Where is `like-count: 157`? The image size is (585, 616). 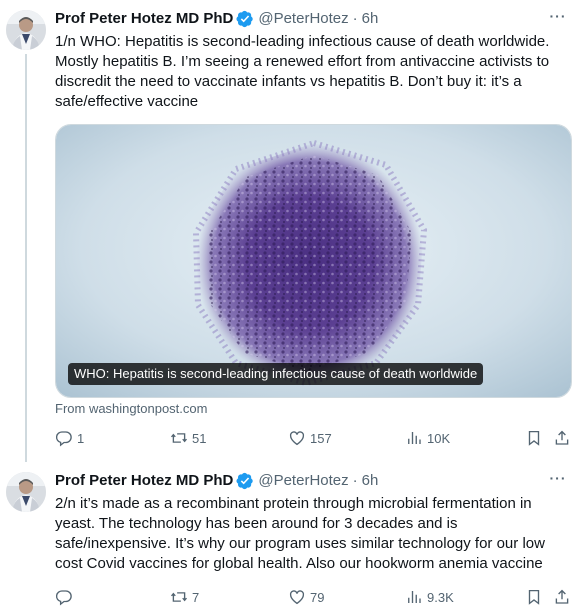 like-count: 157 is located at coordinates (321, 438).